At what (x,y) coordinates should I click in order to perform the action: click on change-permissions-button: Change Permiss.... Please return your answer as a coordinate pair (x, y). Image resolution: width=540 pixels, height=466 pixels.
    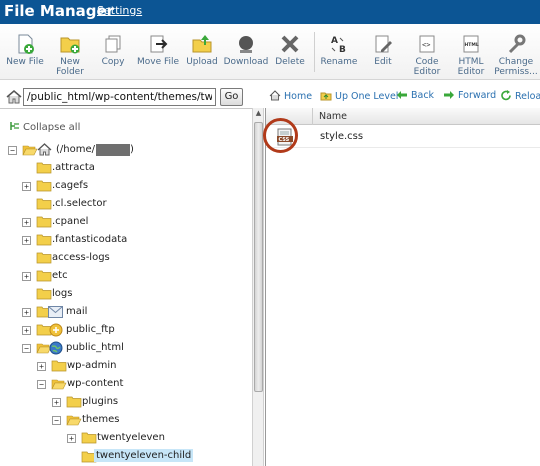
    Looking at the image, I should click on (516, 55).